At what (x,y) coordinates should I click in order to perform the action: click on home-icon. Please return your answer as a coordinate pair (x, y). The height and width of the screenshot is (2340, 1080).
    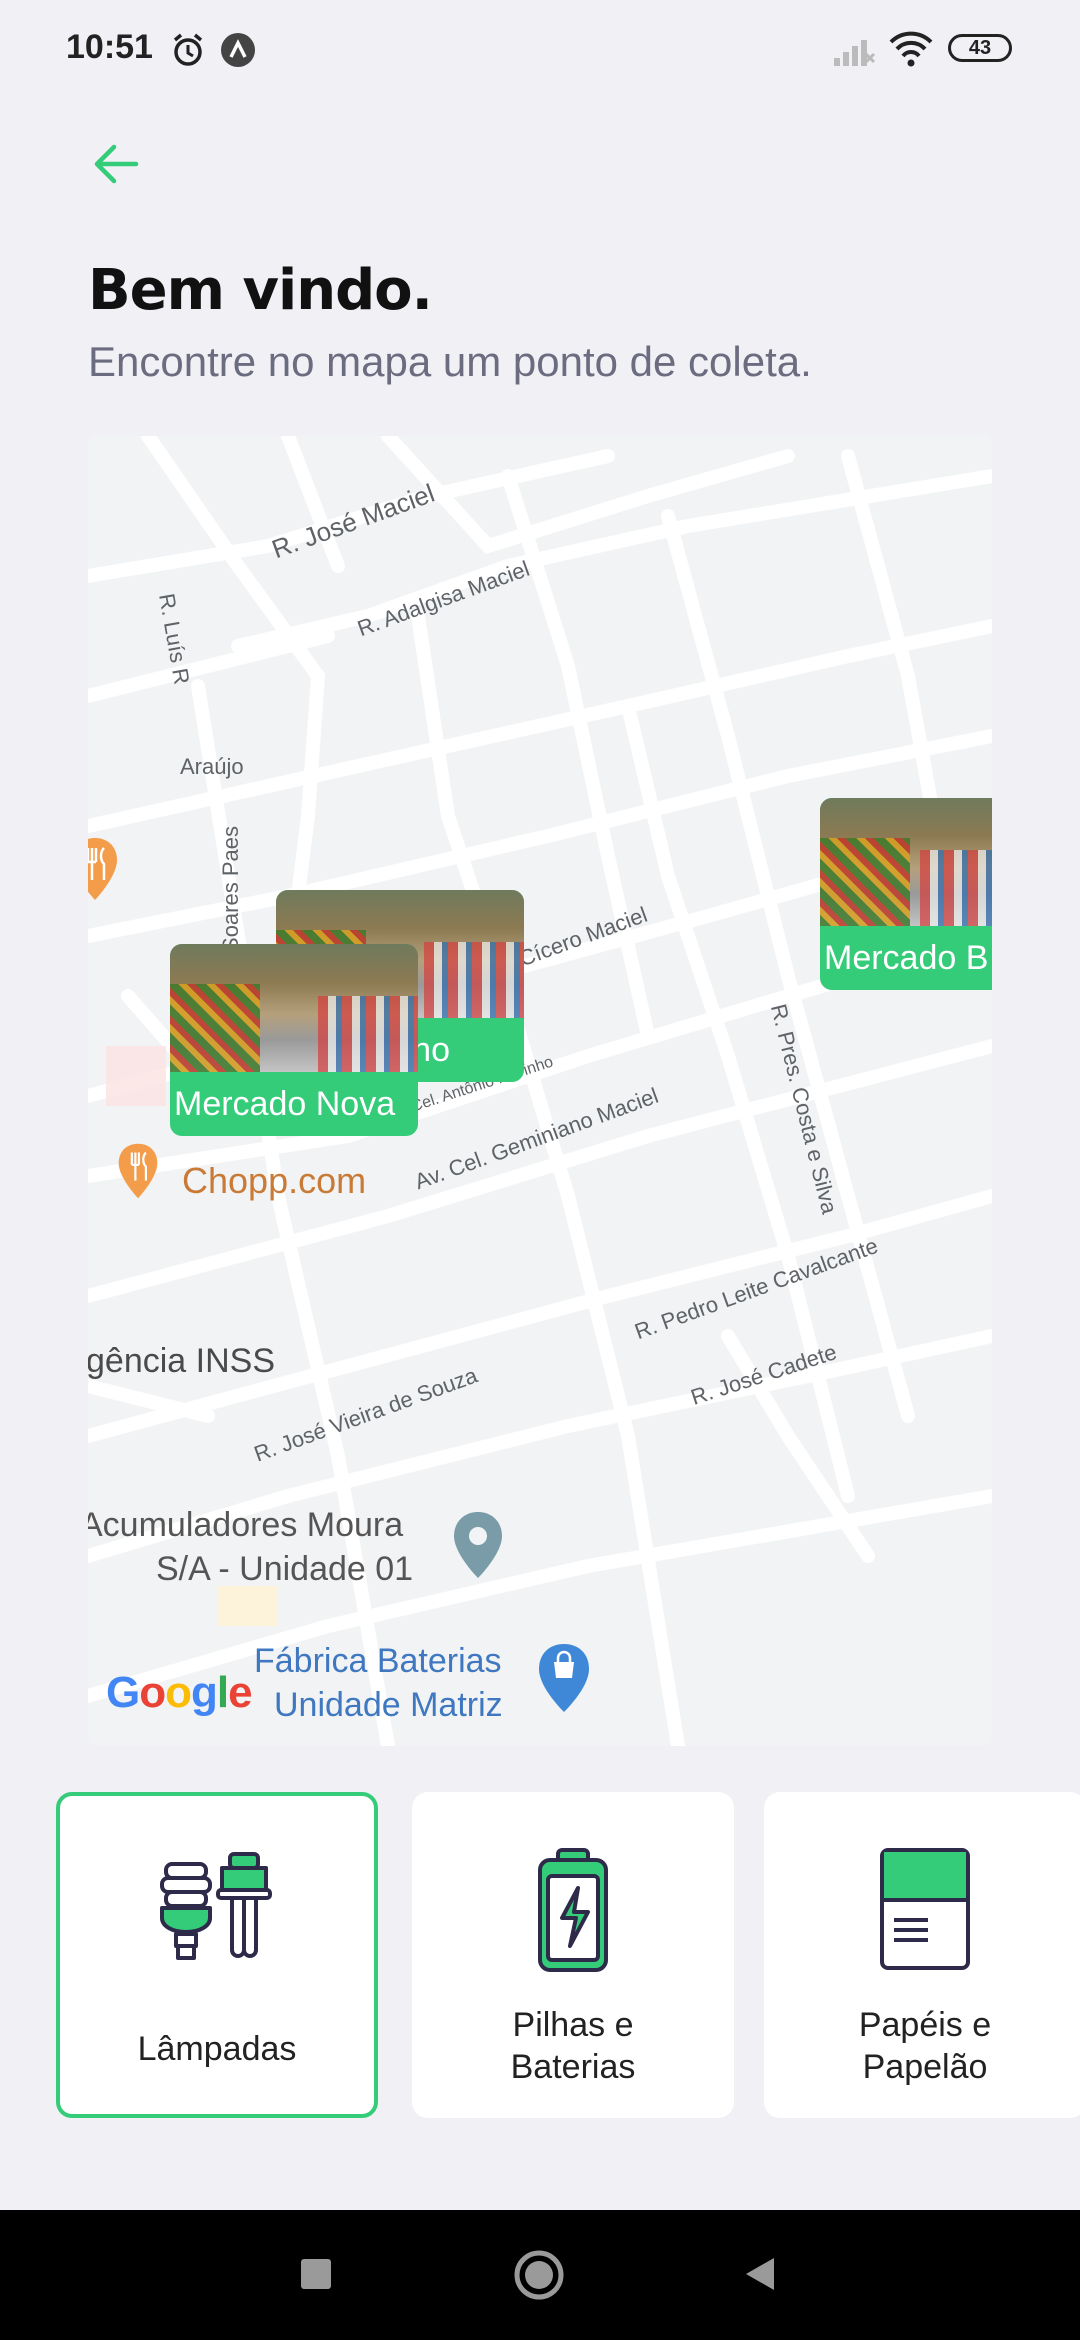
    Looking at the image, I should click on (539, 2275).